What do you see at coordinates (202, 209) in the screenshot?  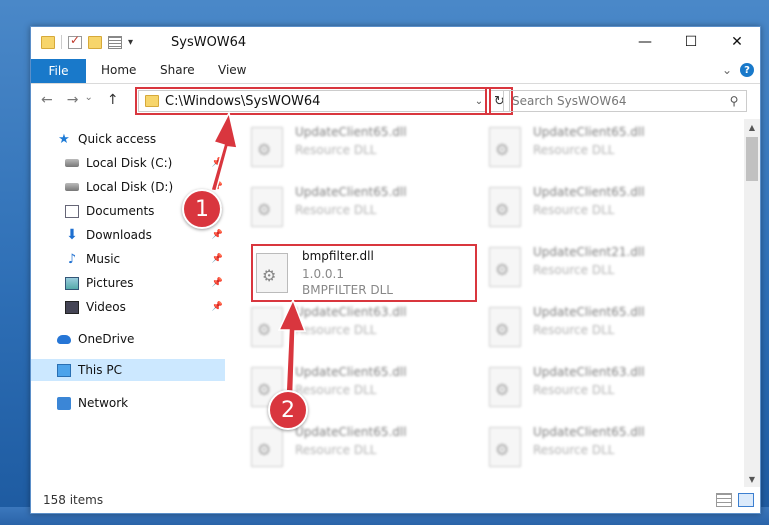 I see `callout-badge-1: 1` at bounding box center [202, 209].